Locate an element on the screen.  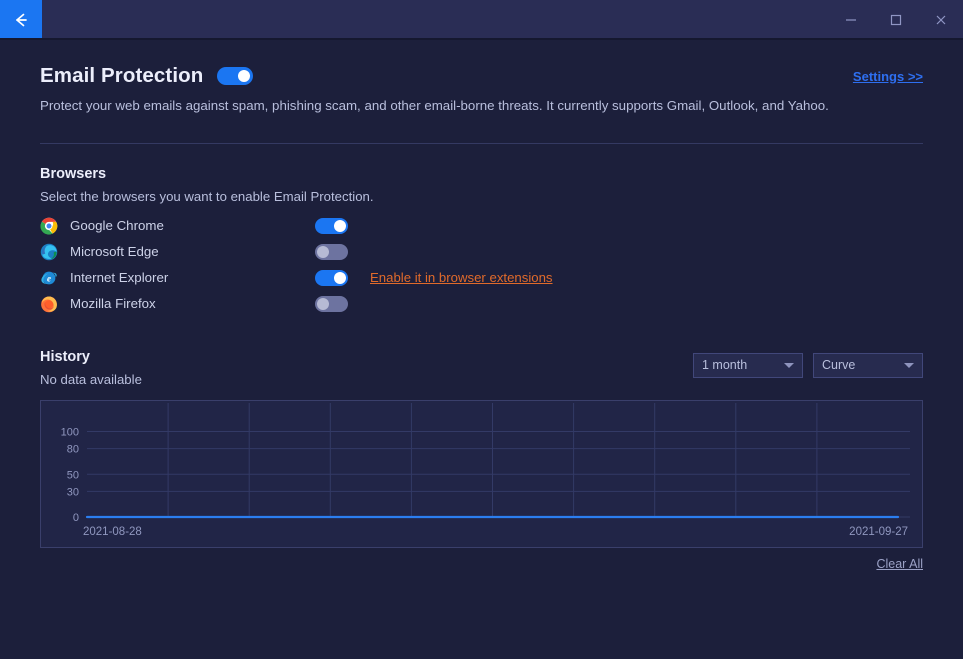
chart-y-tick-label: 80 is located at coordinates (73, 450).